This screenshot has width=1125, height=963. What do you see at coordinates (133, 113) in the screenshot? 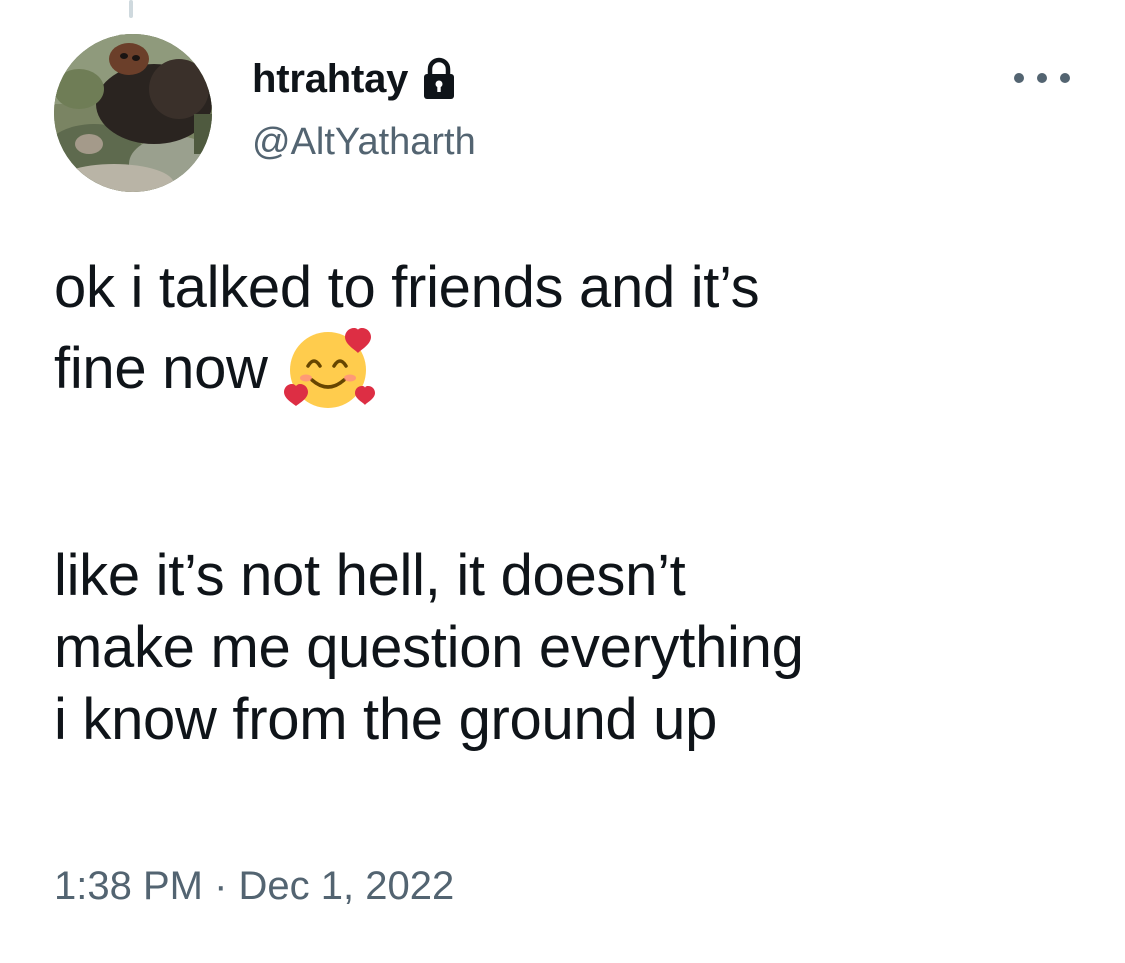
I see `avatar` at bounding box center [133, 113].